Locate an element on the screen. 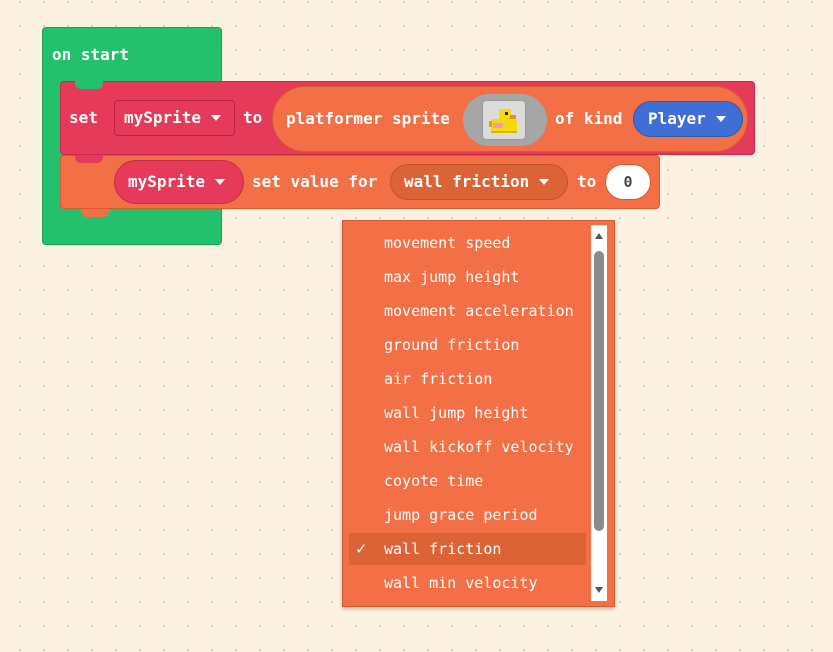 The width and height of the screenshot is (833, 652). menu-item: air friction is located at coordinates (467, 379).